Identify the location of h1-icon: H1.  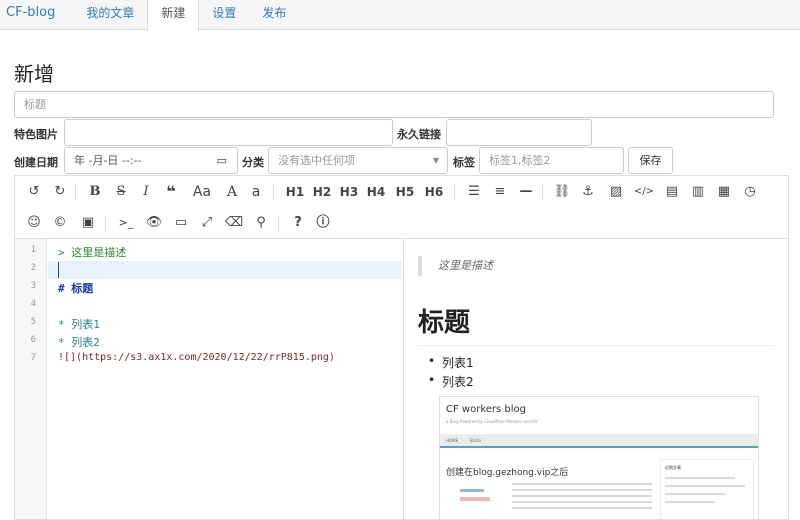
(295, 192).